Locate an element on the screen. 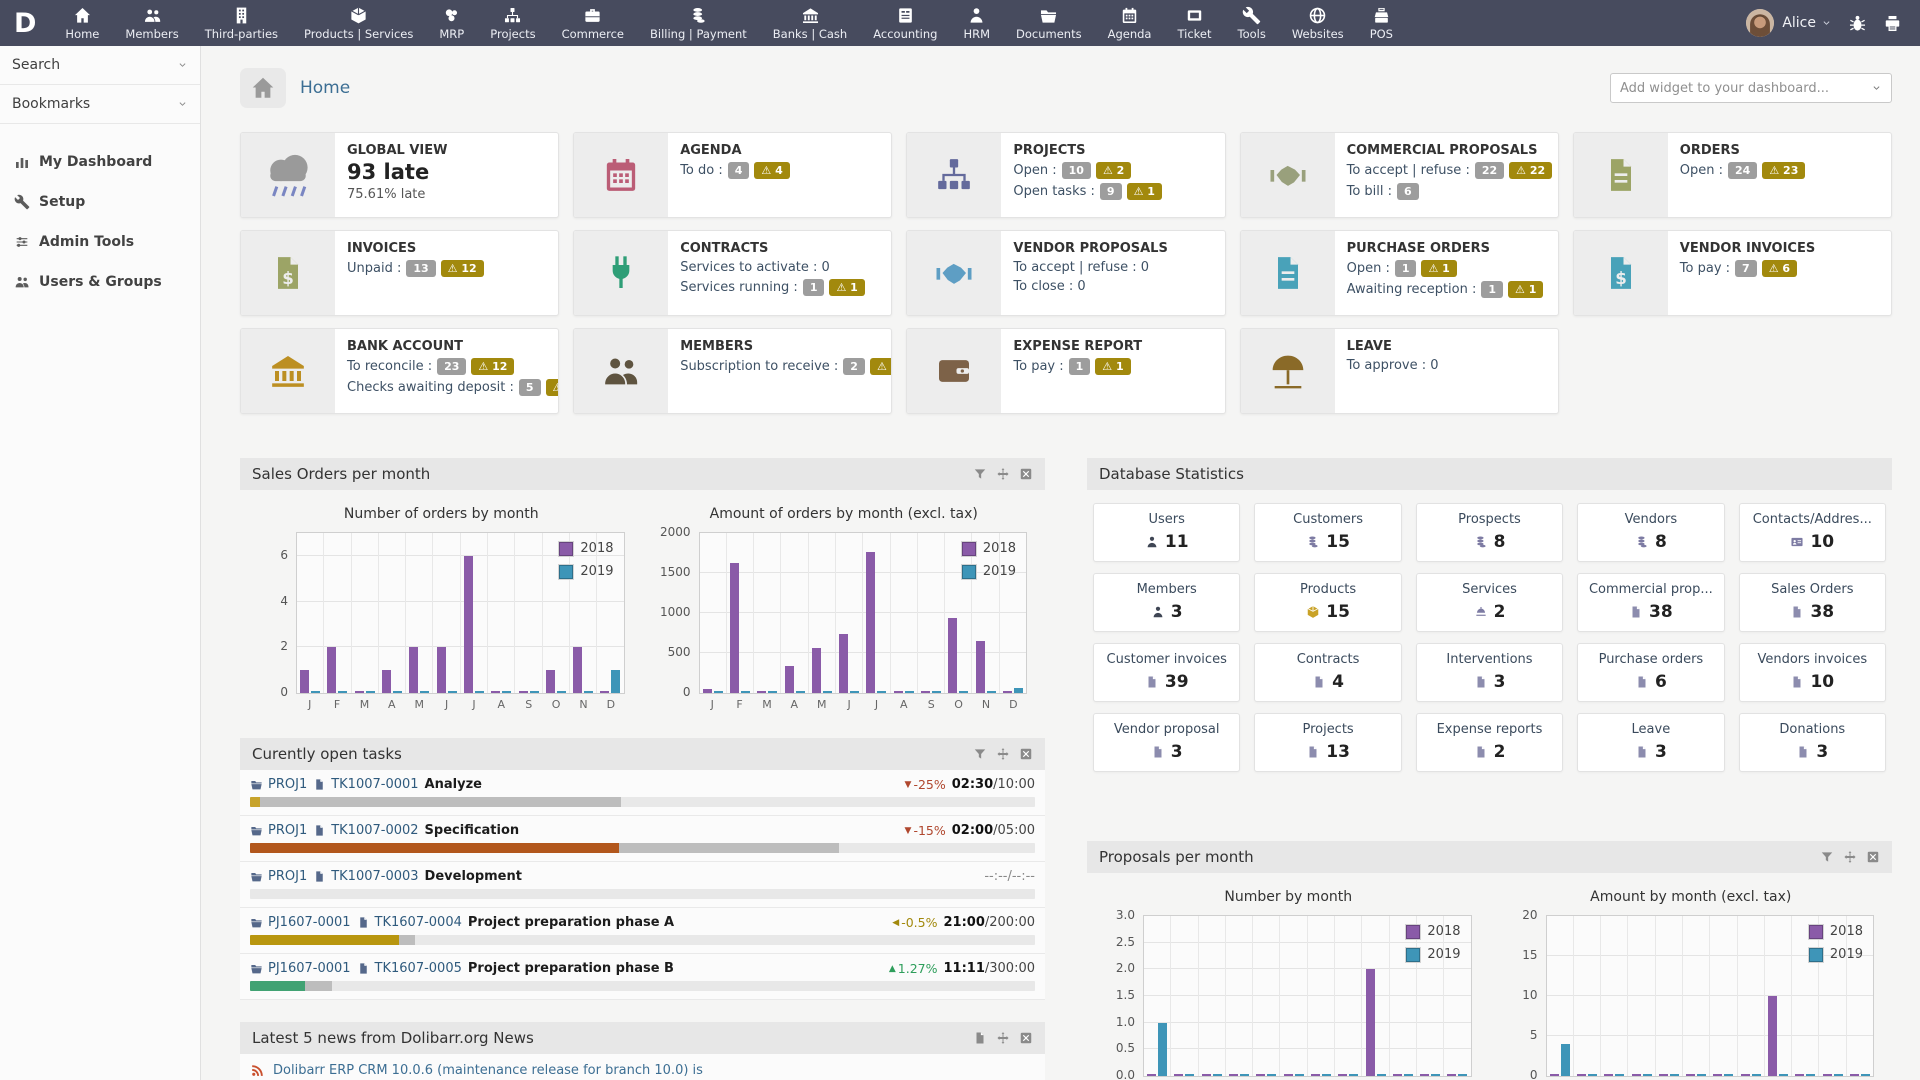  user-avatar is located at coordinates (1760, 23).